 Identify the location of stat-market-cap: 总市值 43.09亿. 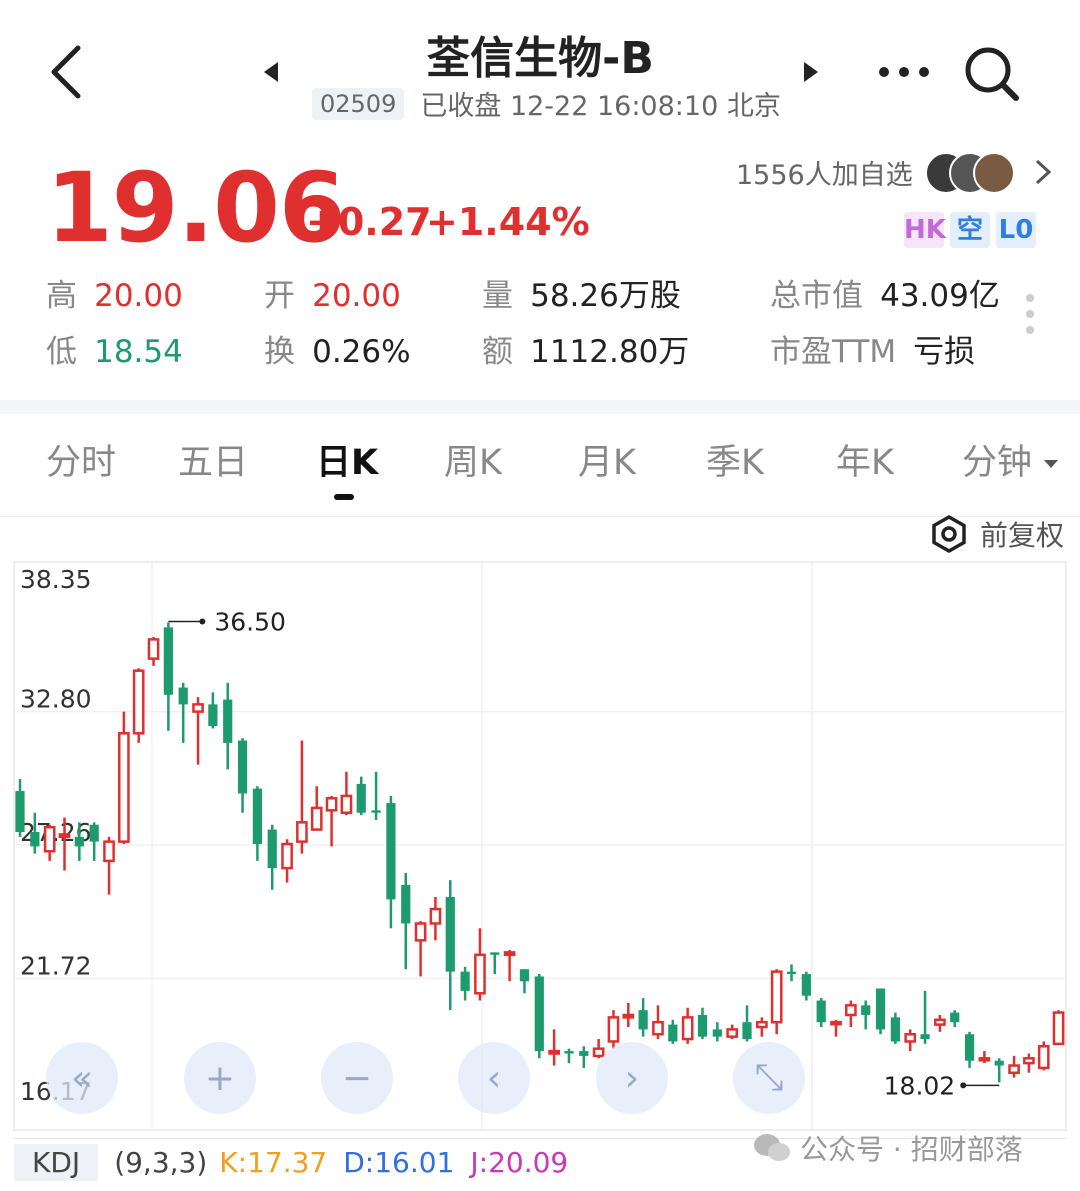
(885, 292).